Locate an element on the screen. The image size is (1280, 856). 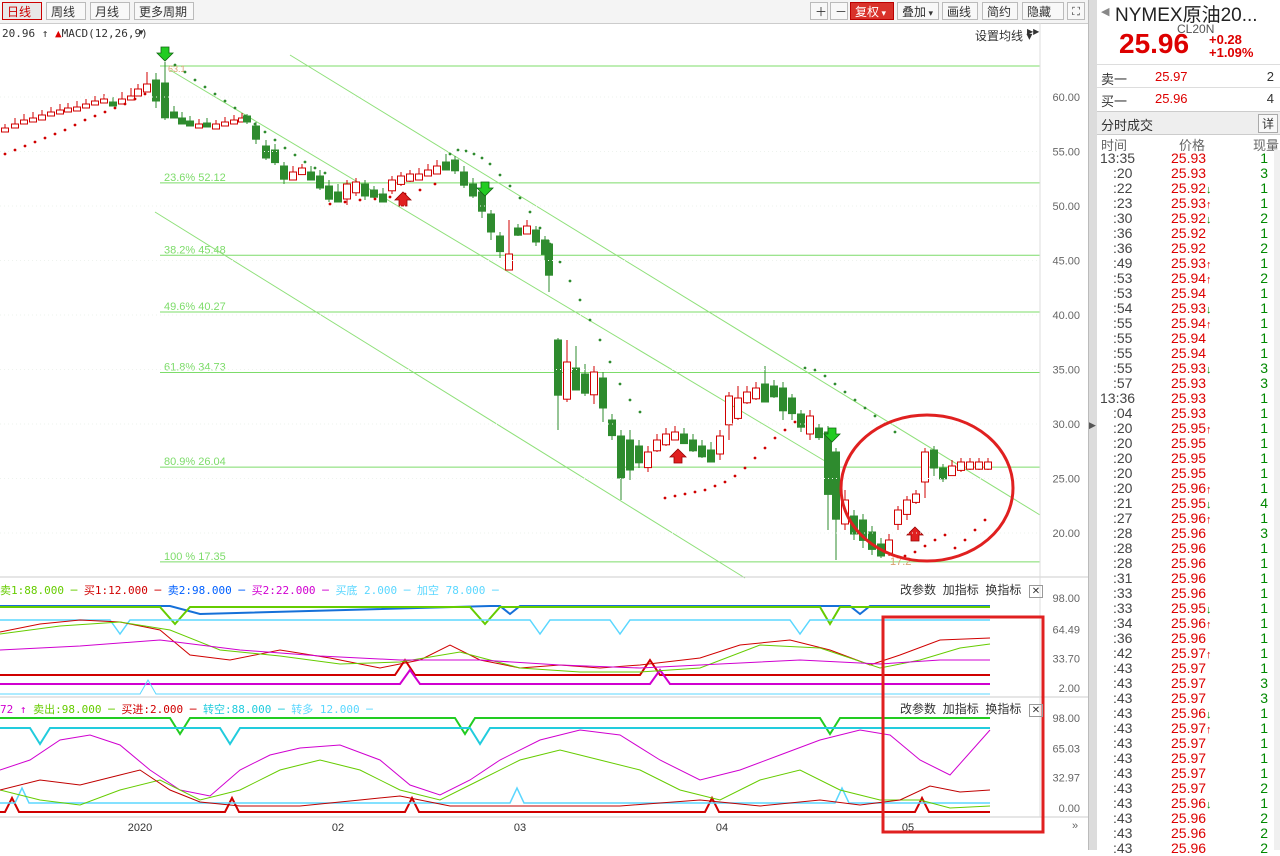
tick-row: :53 25.94↑ 2 is located at coordinates (1188, 278).